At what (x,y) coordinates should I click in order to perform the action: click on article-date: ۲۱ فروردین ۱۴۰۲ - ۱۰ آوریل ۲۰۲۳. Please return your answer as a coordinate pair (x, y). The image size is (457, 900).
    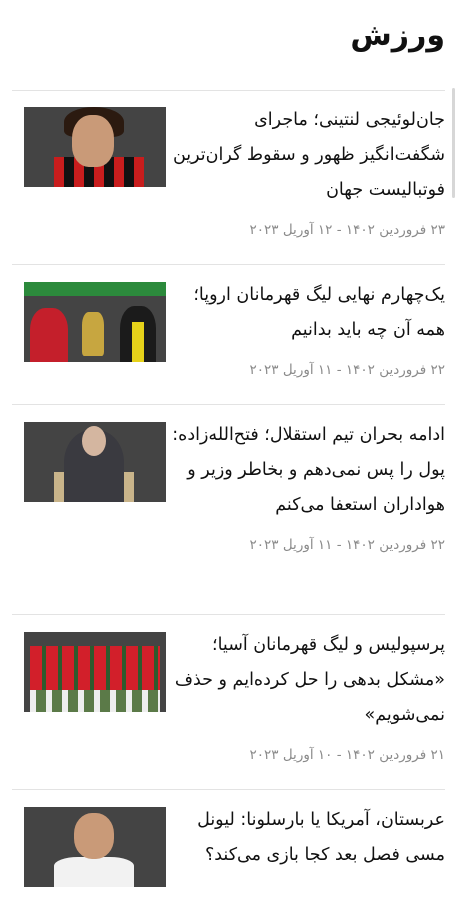
    Looking at the image, I should click on (347, 755).